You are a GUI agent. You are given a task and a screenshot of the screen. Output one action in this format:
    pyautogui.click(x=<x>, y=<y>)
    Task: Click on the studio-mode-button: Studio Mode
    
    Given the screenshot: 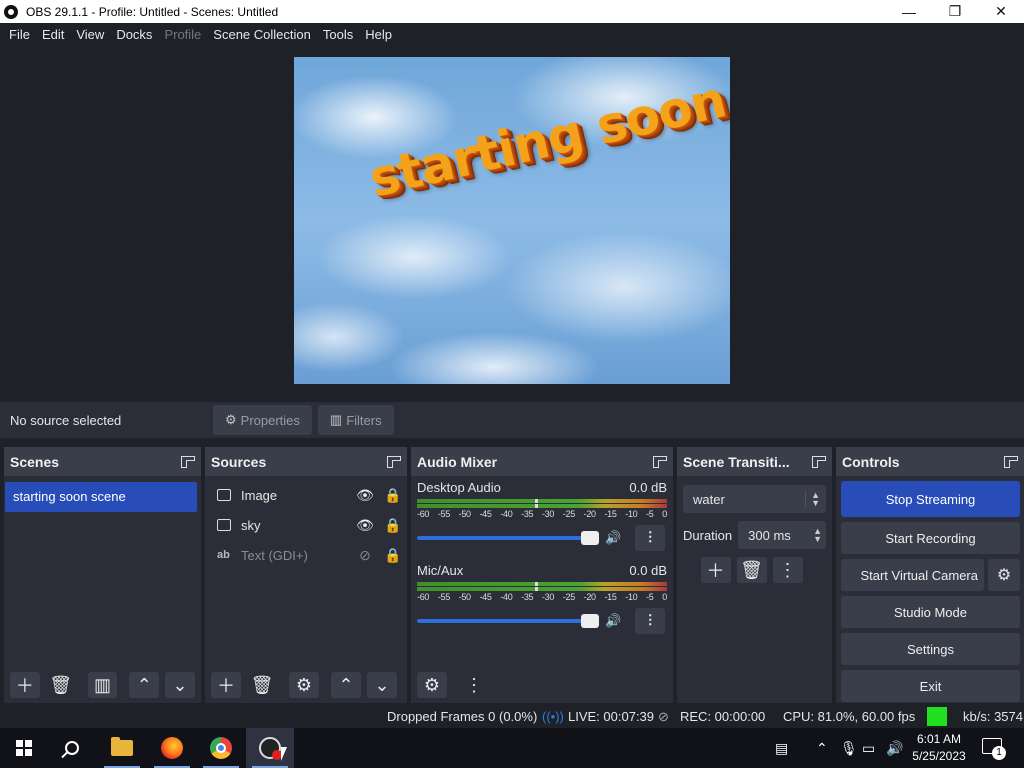 What is the action you would take?
    pyautogui.click(x=930, y=612)
    